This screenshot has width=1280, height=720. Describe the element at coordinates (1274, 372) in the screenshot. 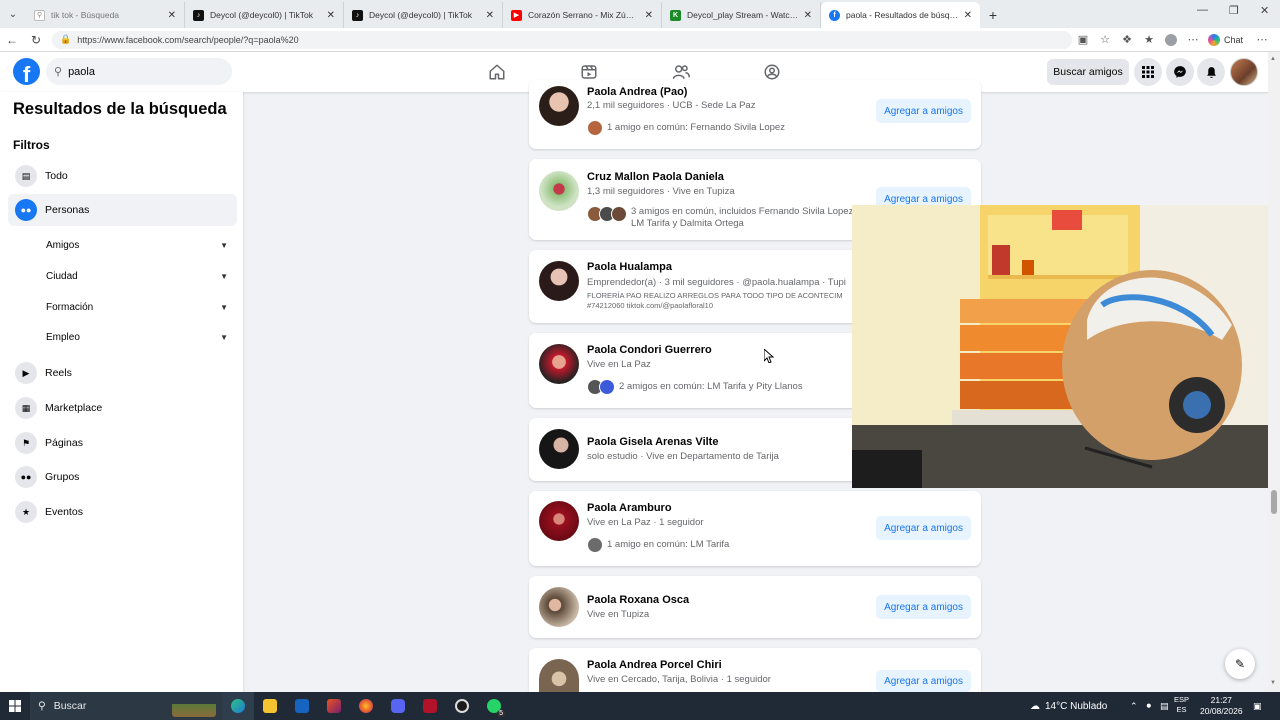

I see `page-scrollbar: ▲ ▼` at that location.